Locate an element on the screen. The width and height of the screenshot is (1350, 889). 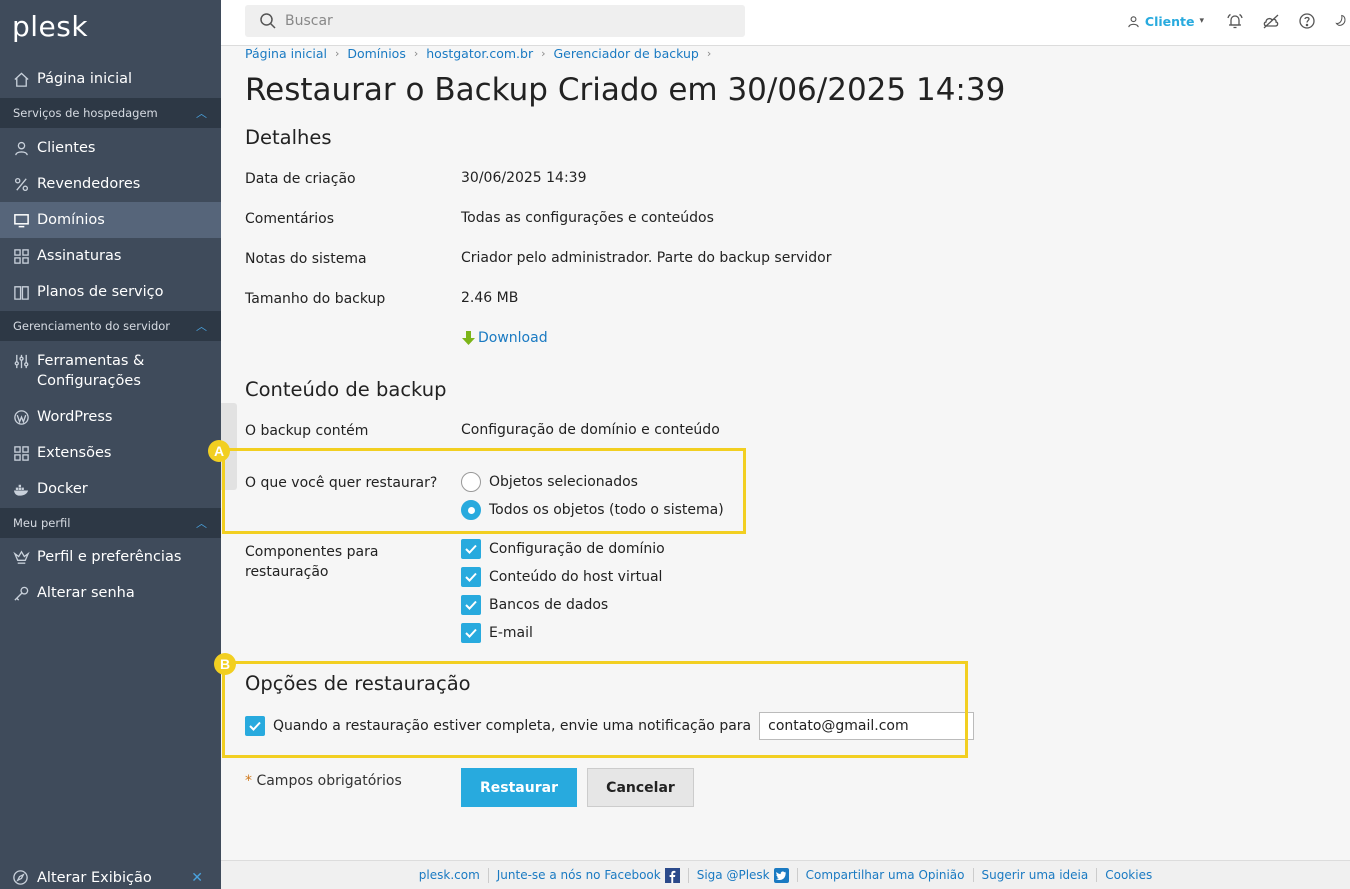
detail-label: Comentários is located at coordinates (290, 219).